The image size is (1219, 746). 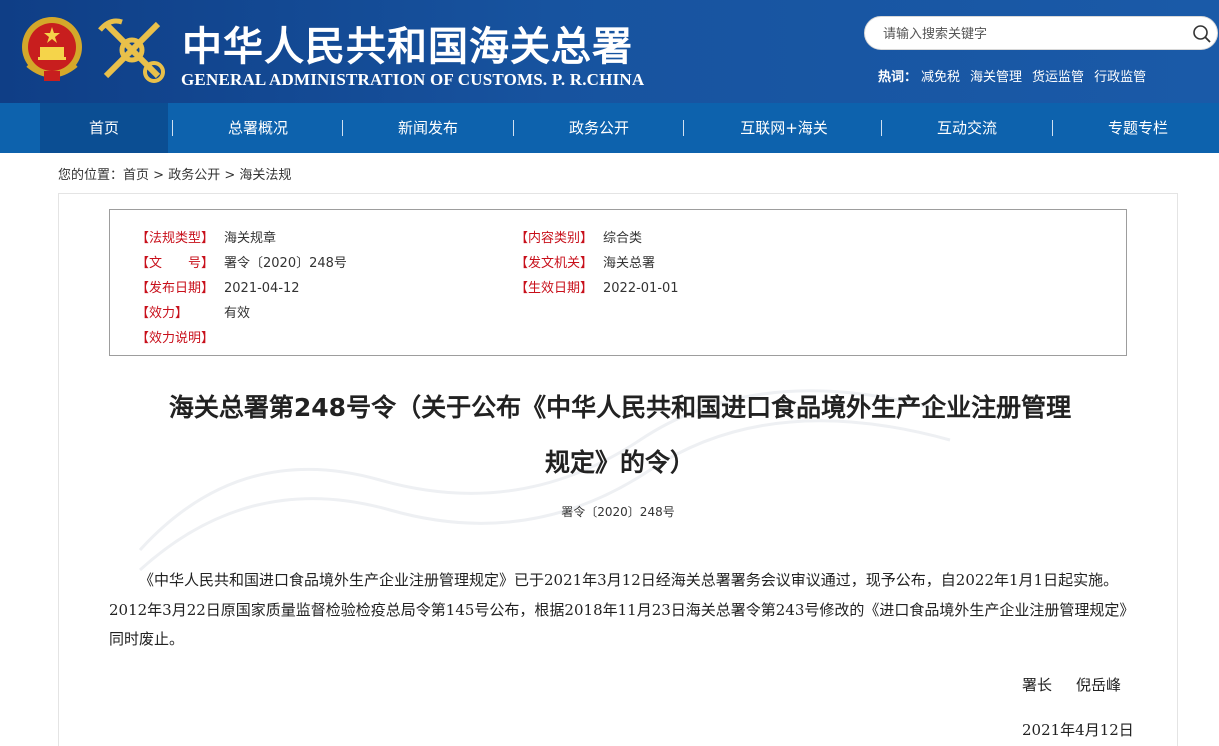 I want to click on hot-word-link: 减免税, so click(x=940, y=77).